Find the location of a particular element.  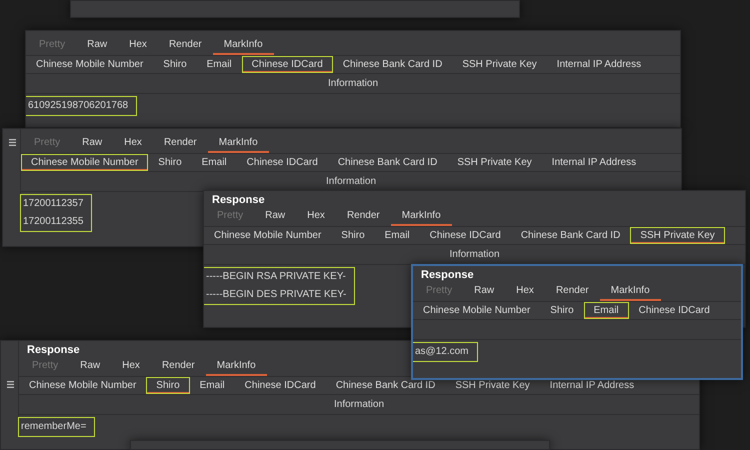

result-row-text: 17200112357 is located at coordinates (53, 204).